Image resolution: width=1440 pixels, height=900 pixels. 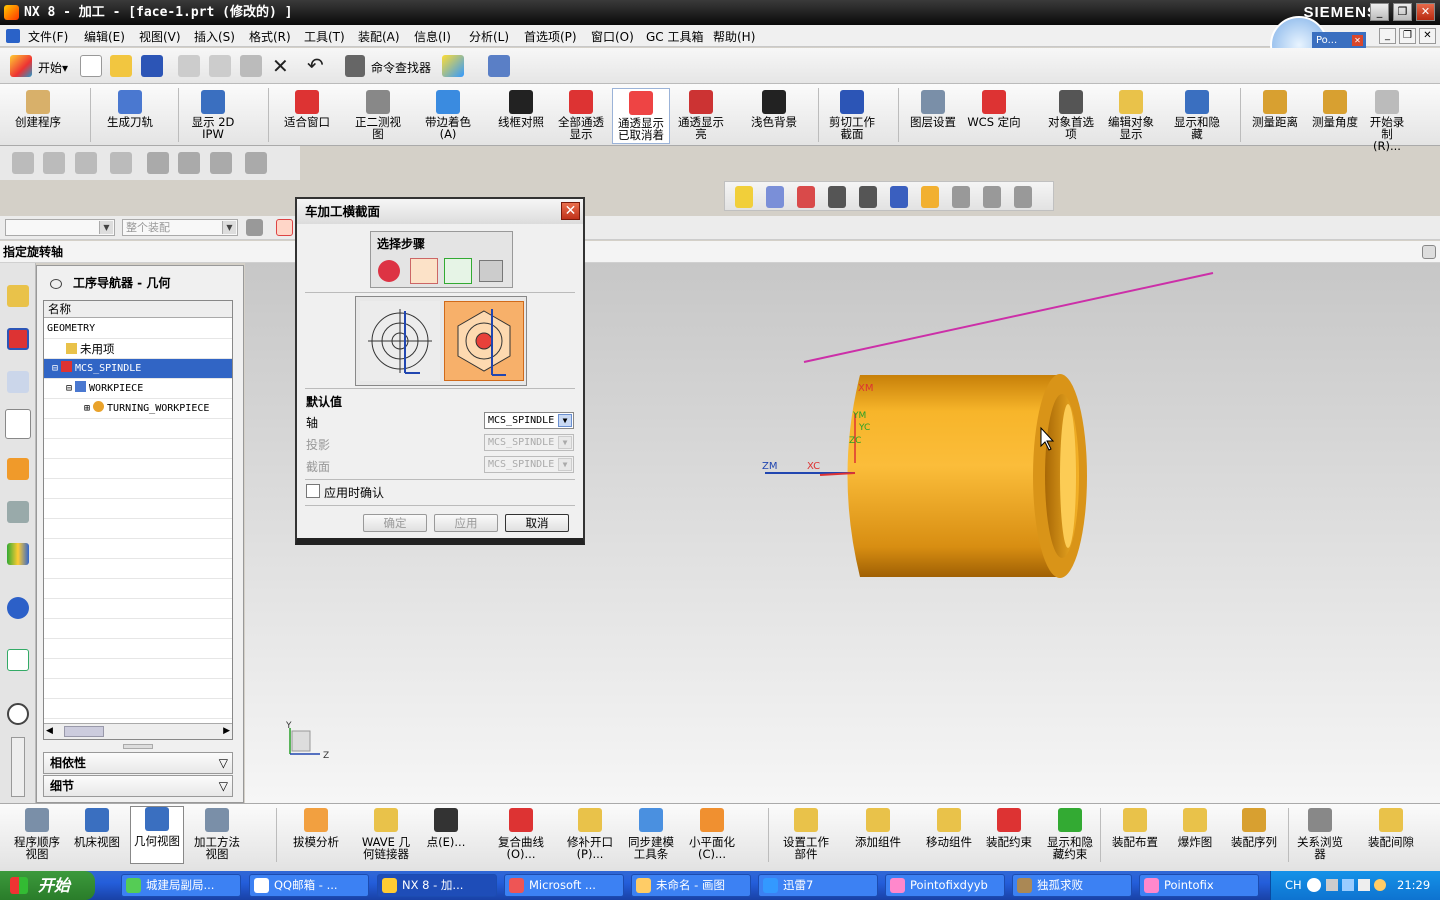 I want to click on palette-tab-icon, so click(x=18, y=554).